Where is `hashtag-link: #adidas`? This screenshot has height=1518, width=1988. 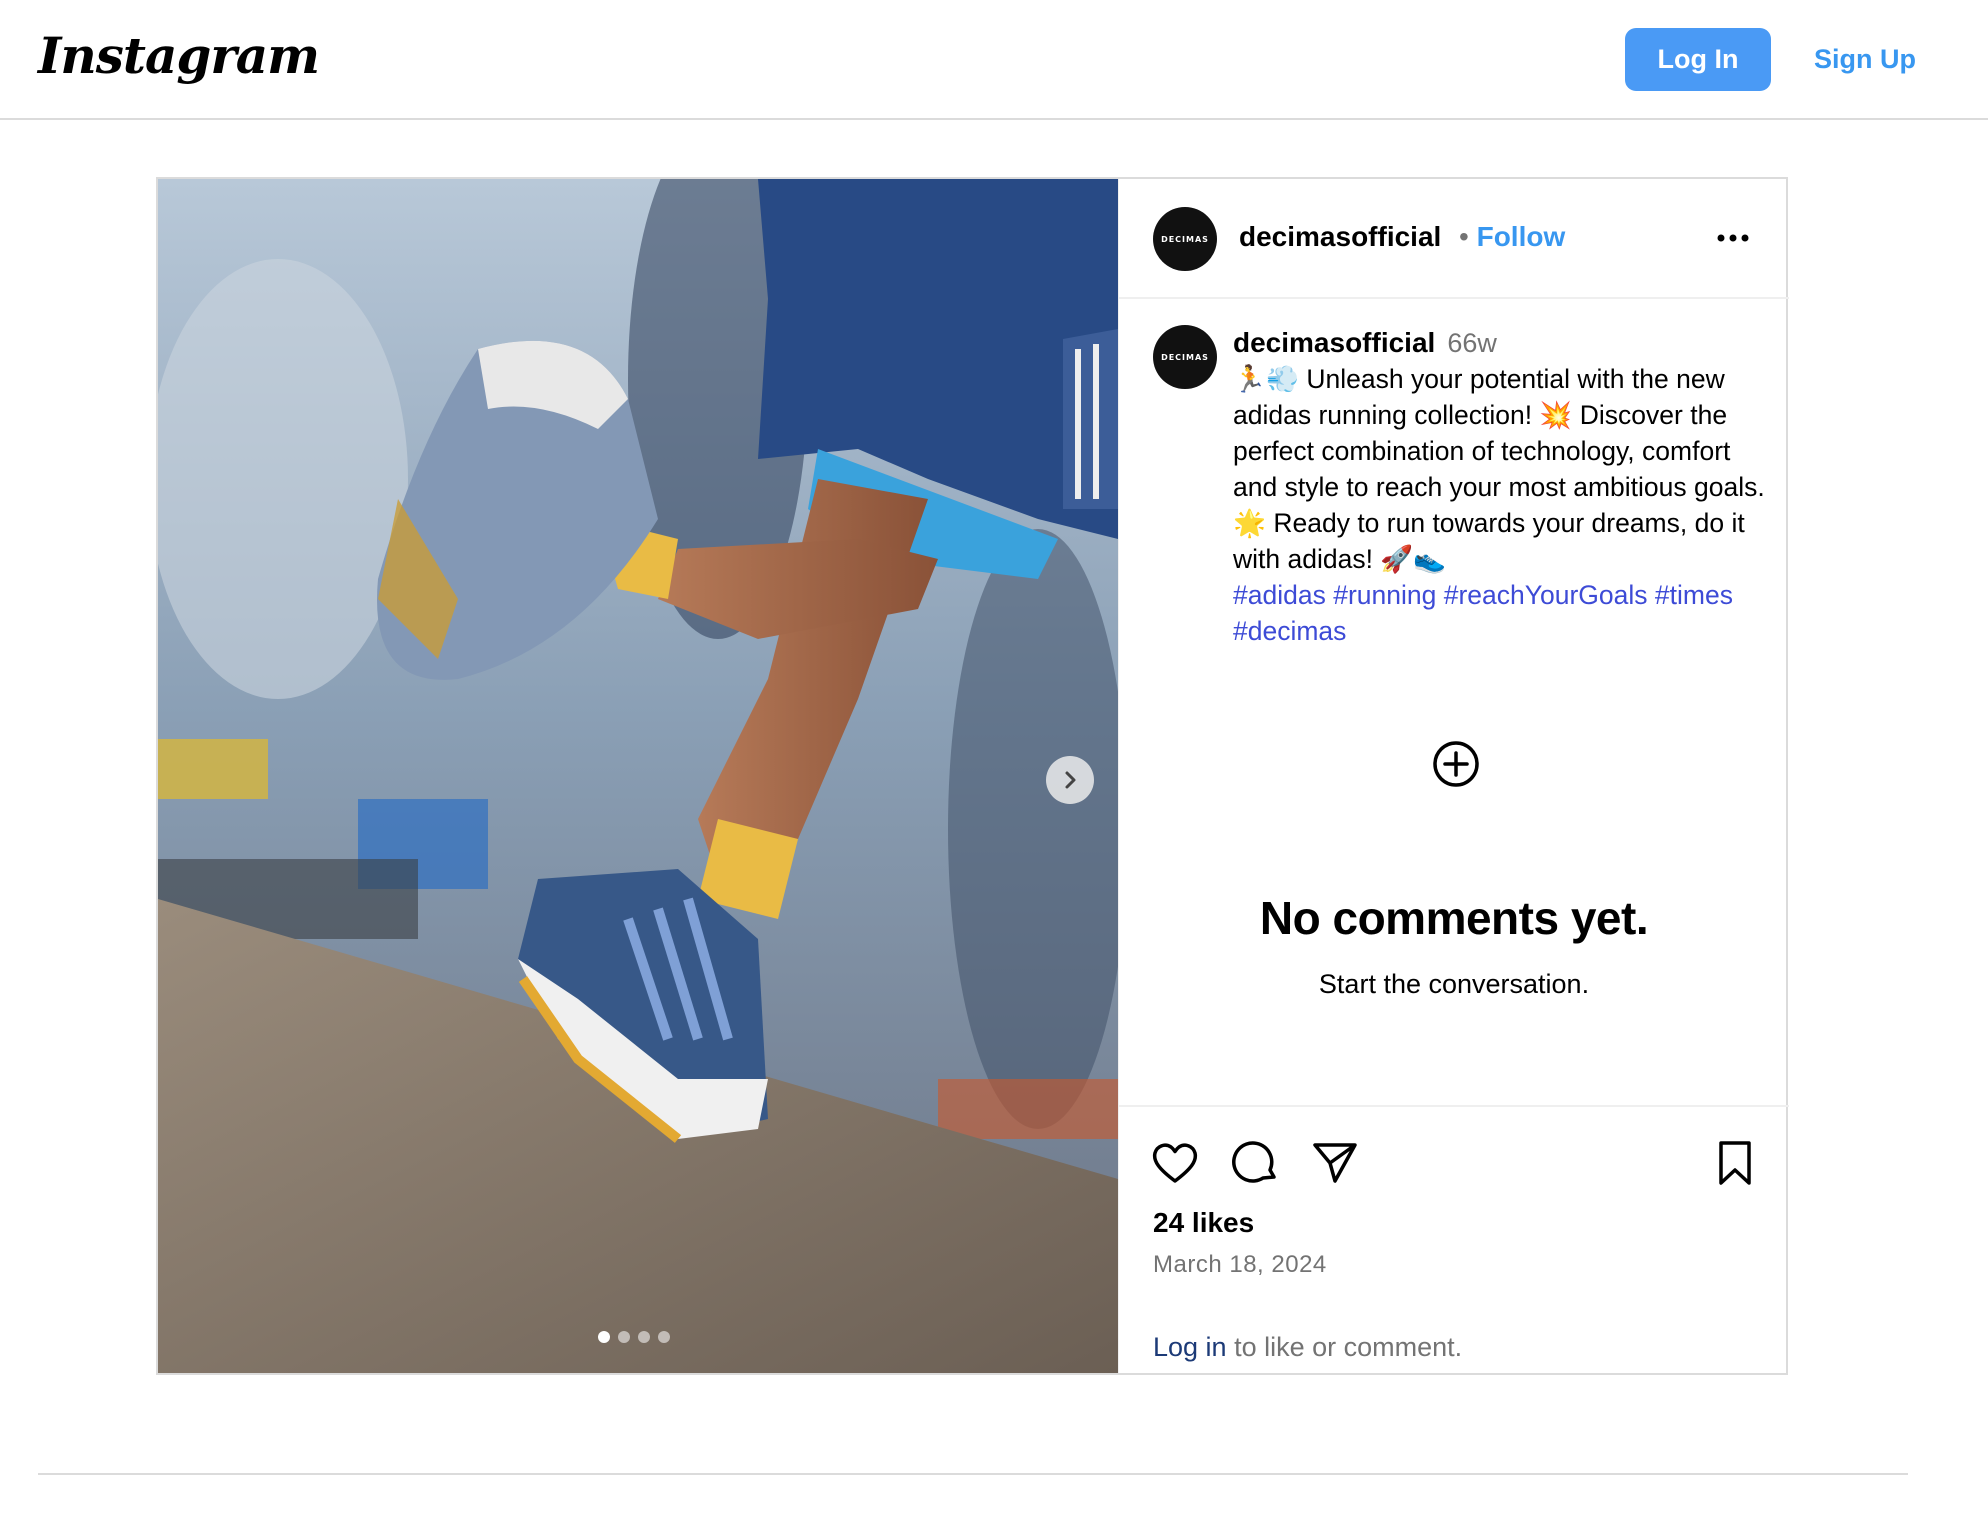 hashtag-link: #adidas is located at coordinates (1279, 595).